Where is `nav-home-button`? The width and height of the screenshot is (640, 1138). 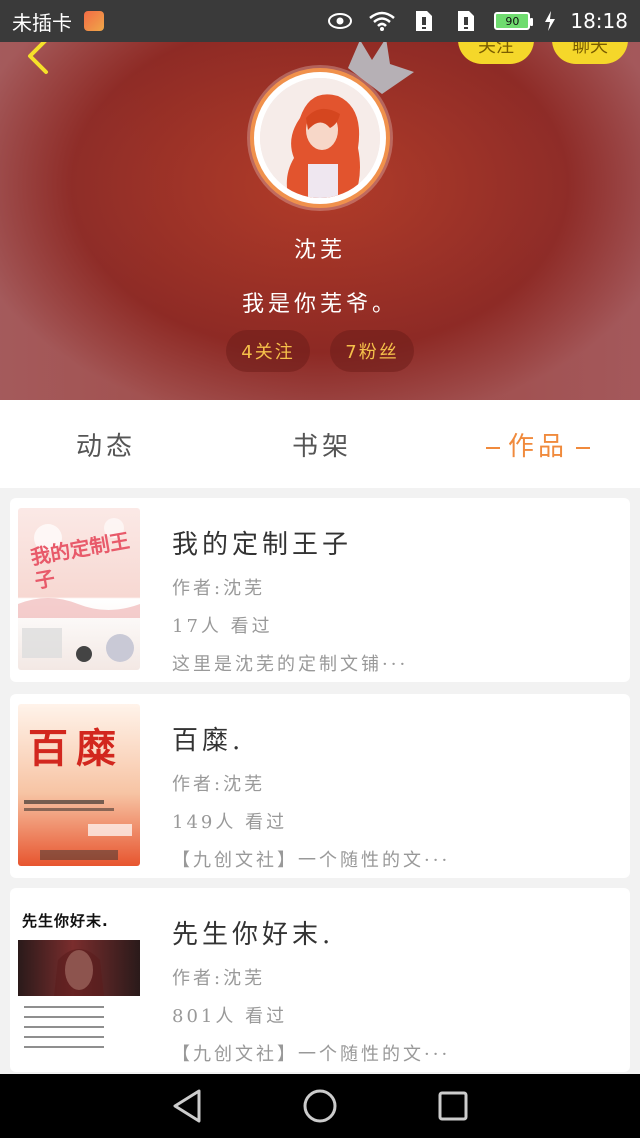
nav-home-button is located at coordinates (320, 1106).